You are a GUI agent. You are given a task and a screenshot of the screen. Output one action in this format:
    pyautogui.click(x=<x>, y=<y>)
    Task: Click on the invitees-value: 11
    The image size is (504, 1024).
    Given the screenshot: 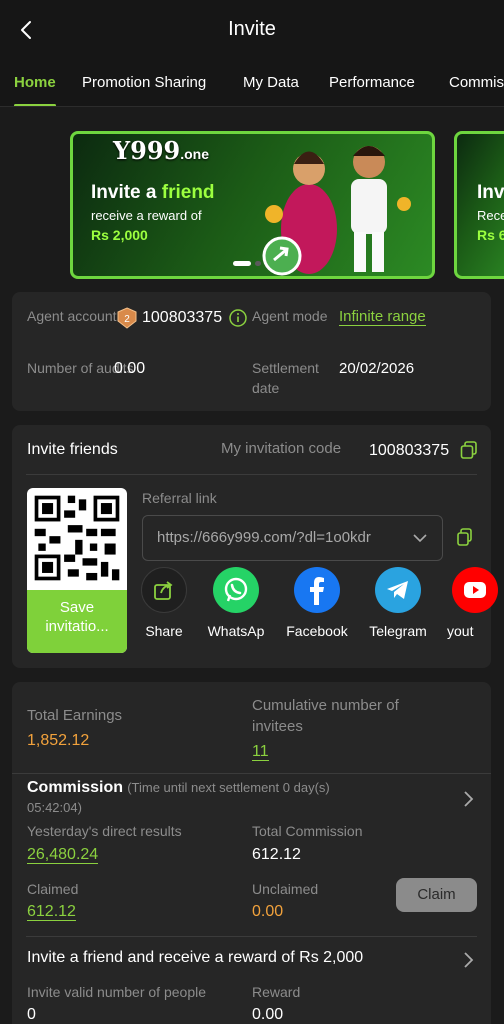 What is the action you would take?
    pyautogui.click(x=260, y=752)
    